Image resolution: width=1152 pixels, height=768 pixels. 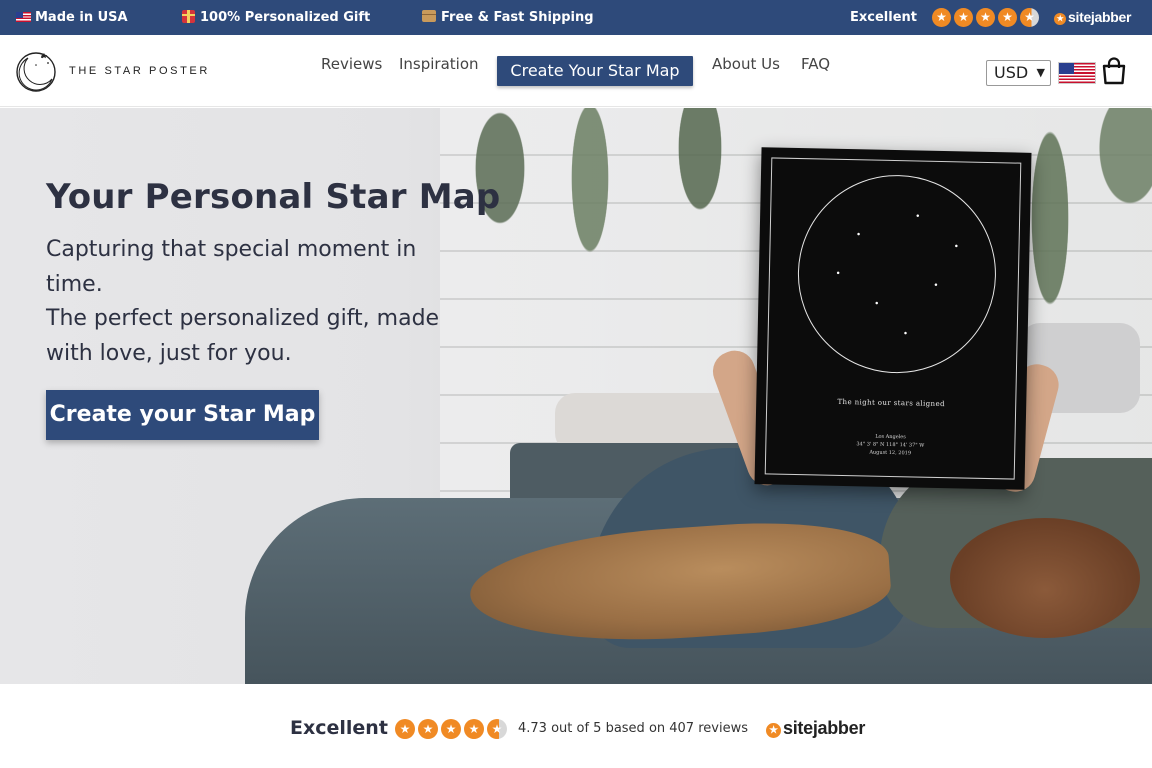 I want to click on logo-text: THE STAR POSTER, so click(x=139, y=71).